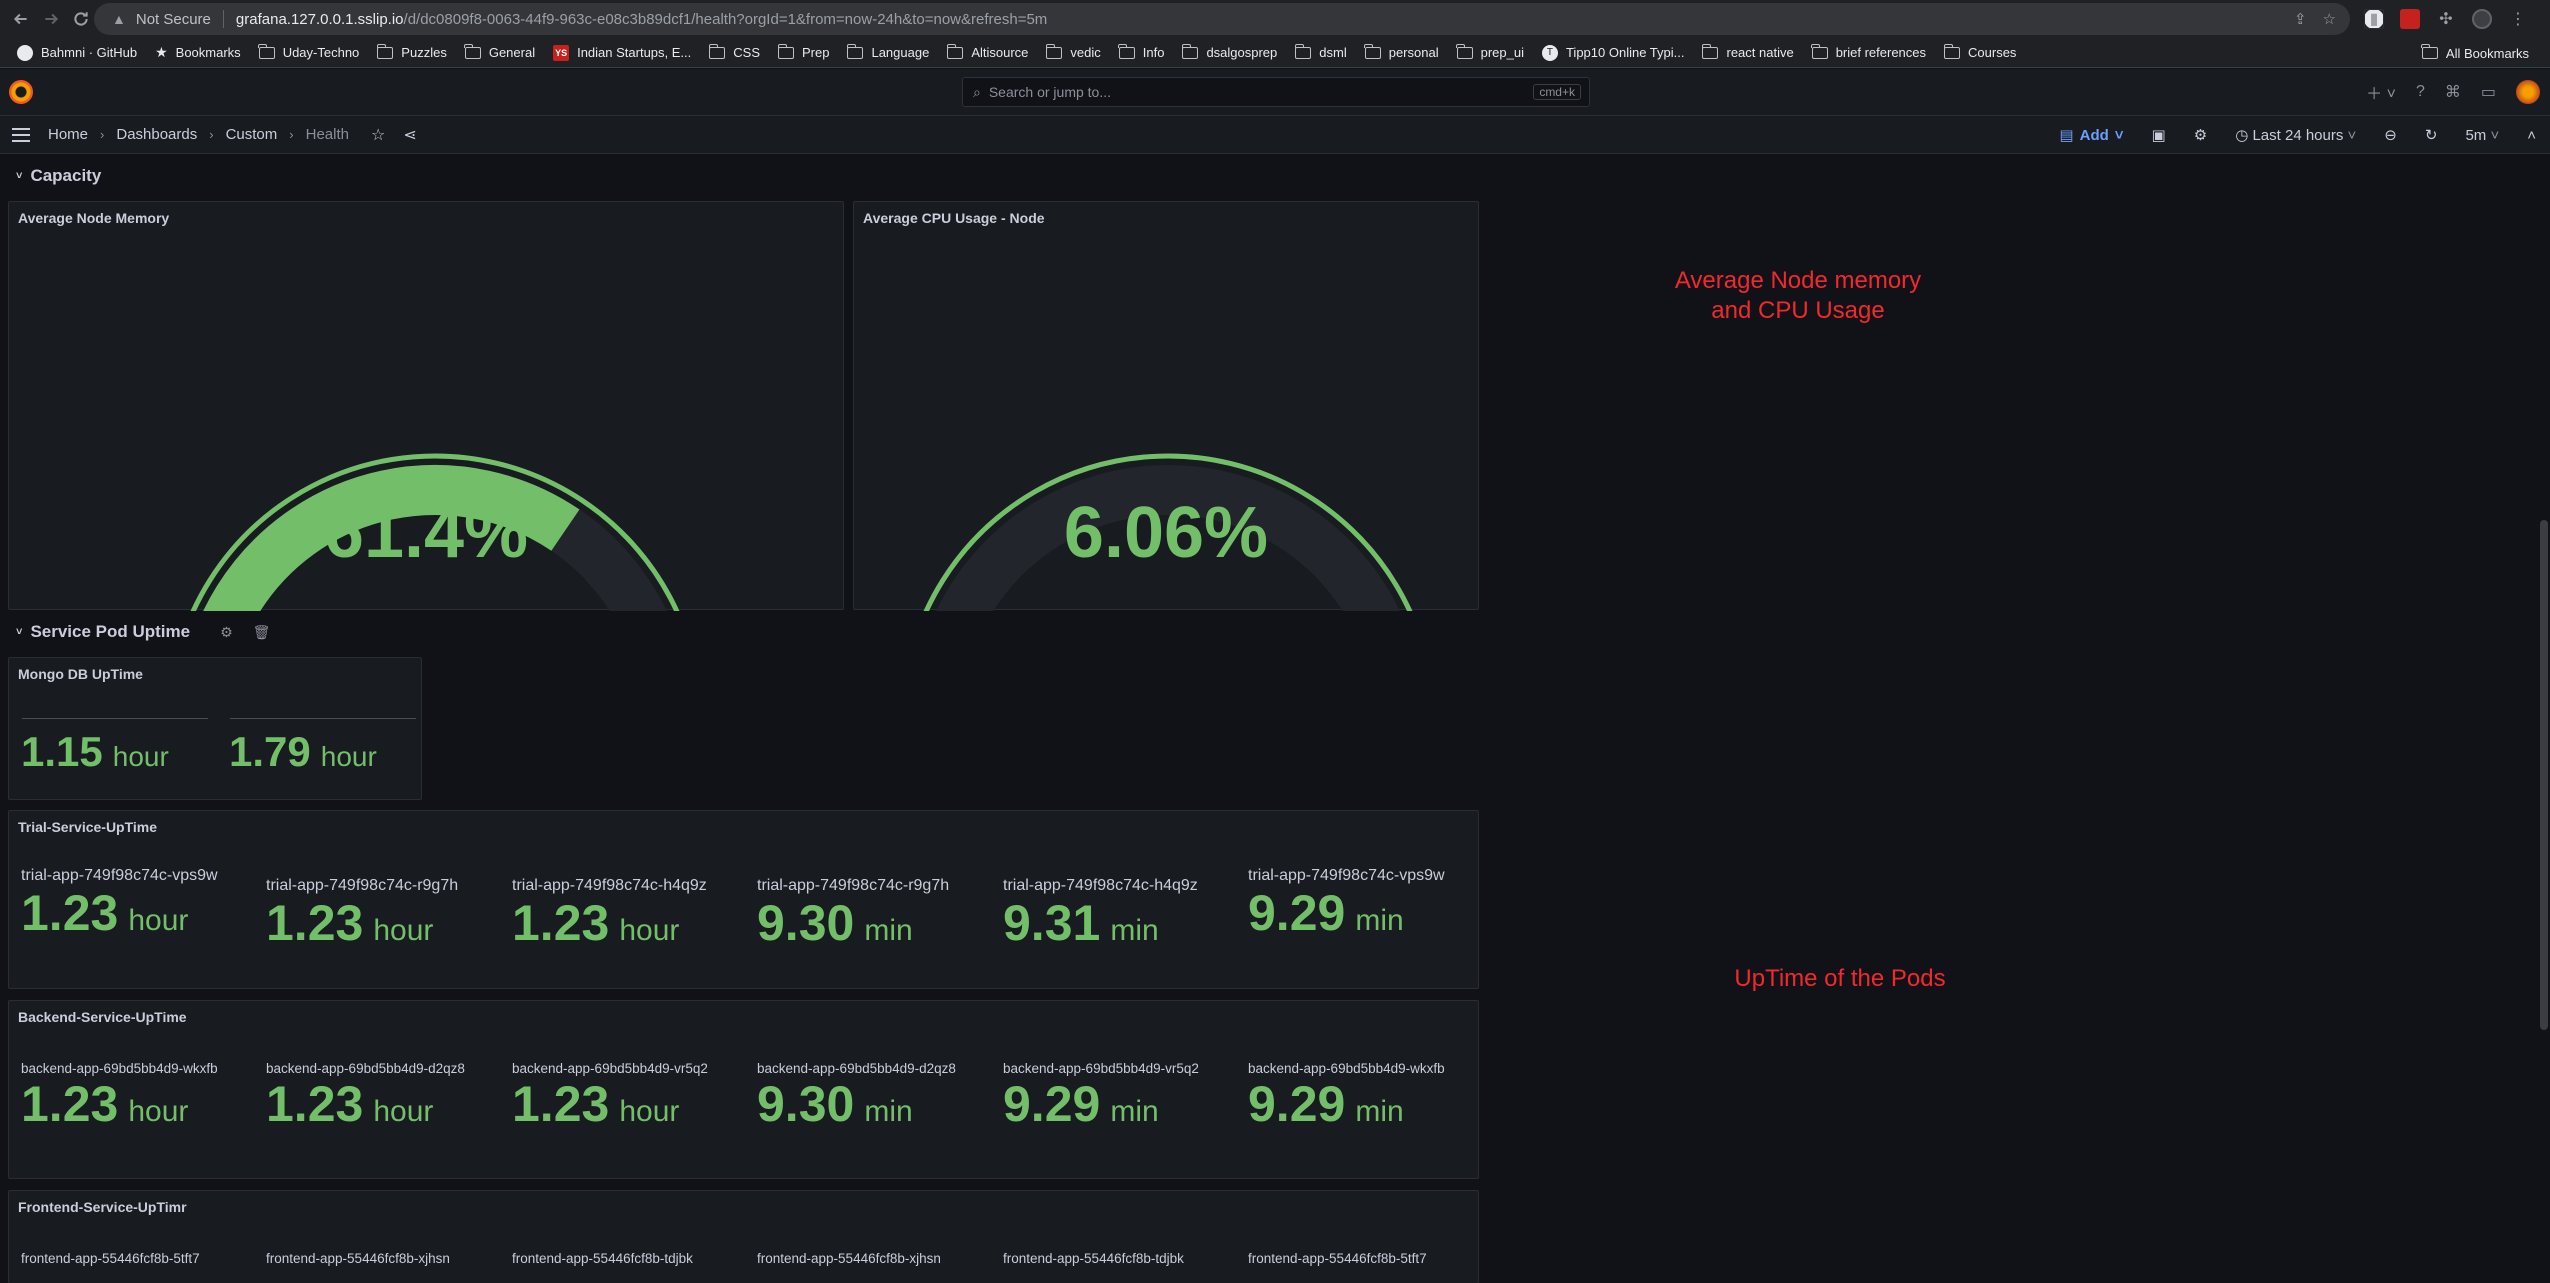 This screenshot has height=1283, width=2550. Describe the element at coordinates (327, 134) in the screenshot. I see `breadcrumb-current: Health` at that location.